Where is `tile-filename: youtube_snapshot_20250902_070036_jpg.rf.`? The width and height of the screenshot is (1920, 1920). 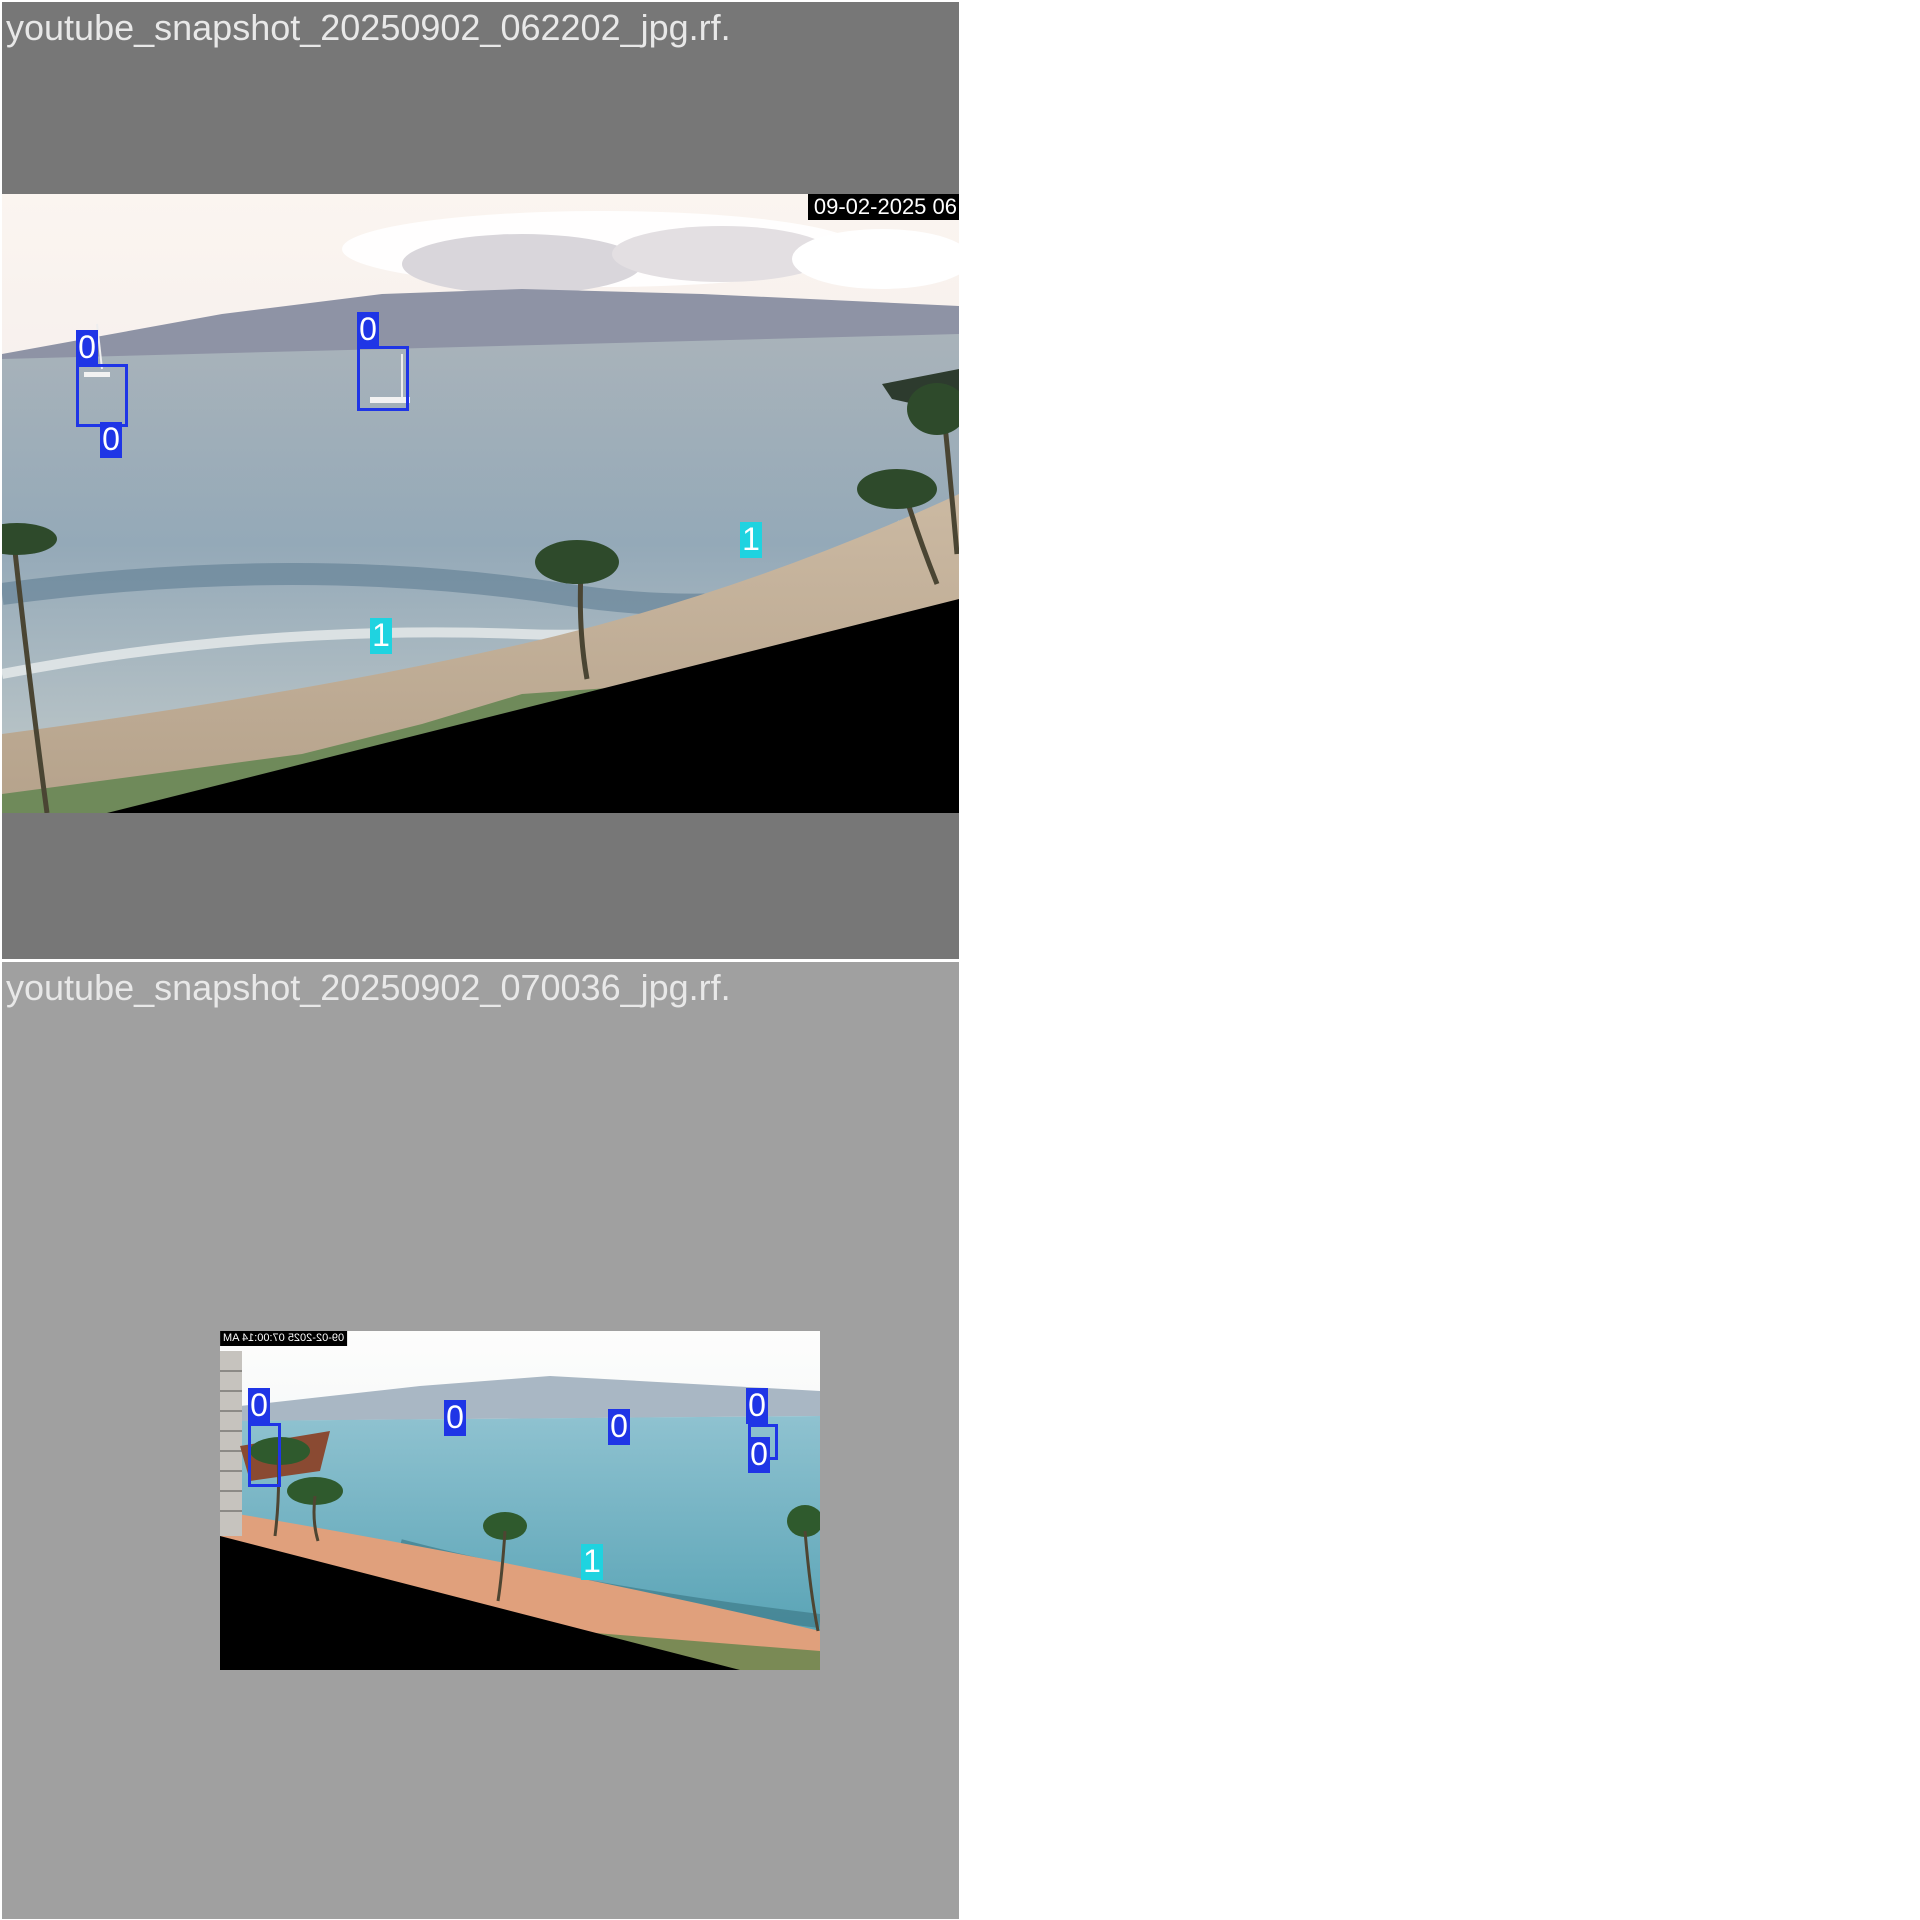
tile-filename: youtube_snapshot_20250902_070036_jpg.rf. is located at coordinates (368, 987).